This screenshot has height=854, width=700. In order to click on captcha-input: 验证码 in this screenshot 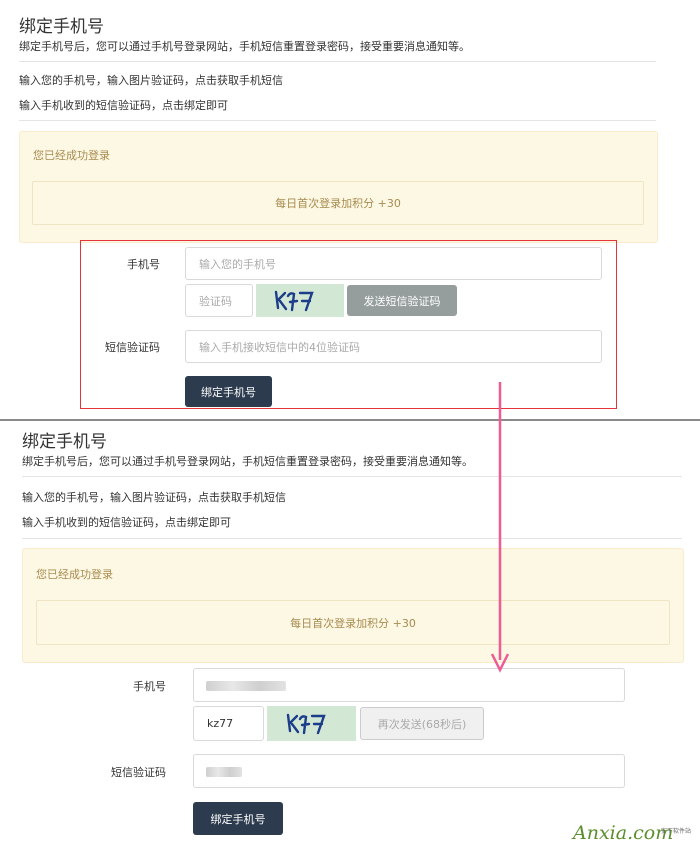, I will do `click(219, 300)`.